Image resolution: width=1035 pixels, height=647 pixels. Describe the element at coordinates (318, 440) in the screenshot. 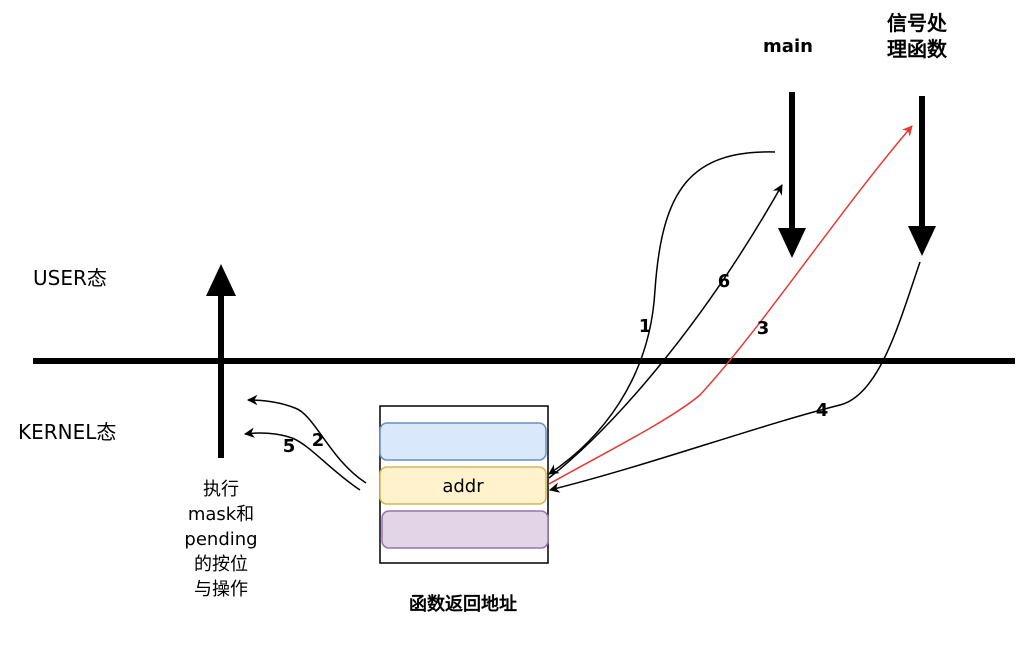

I see `step-2-label: 2` at that location.